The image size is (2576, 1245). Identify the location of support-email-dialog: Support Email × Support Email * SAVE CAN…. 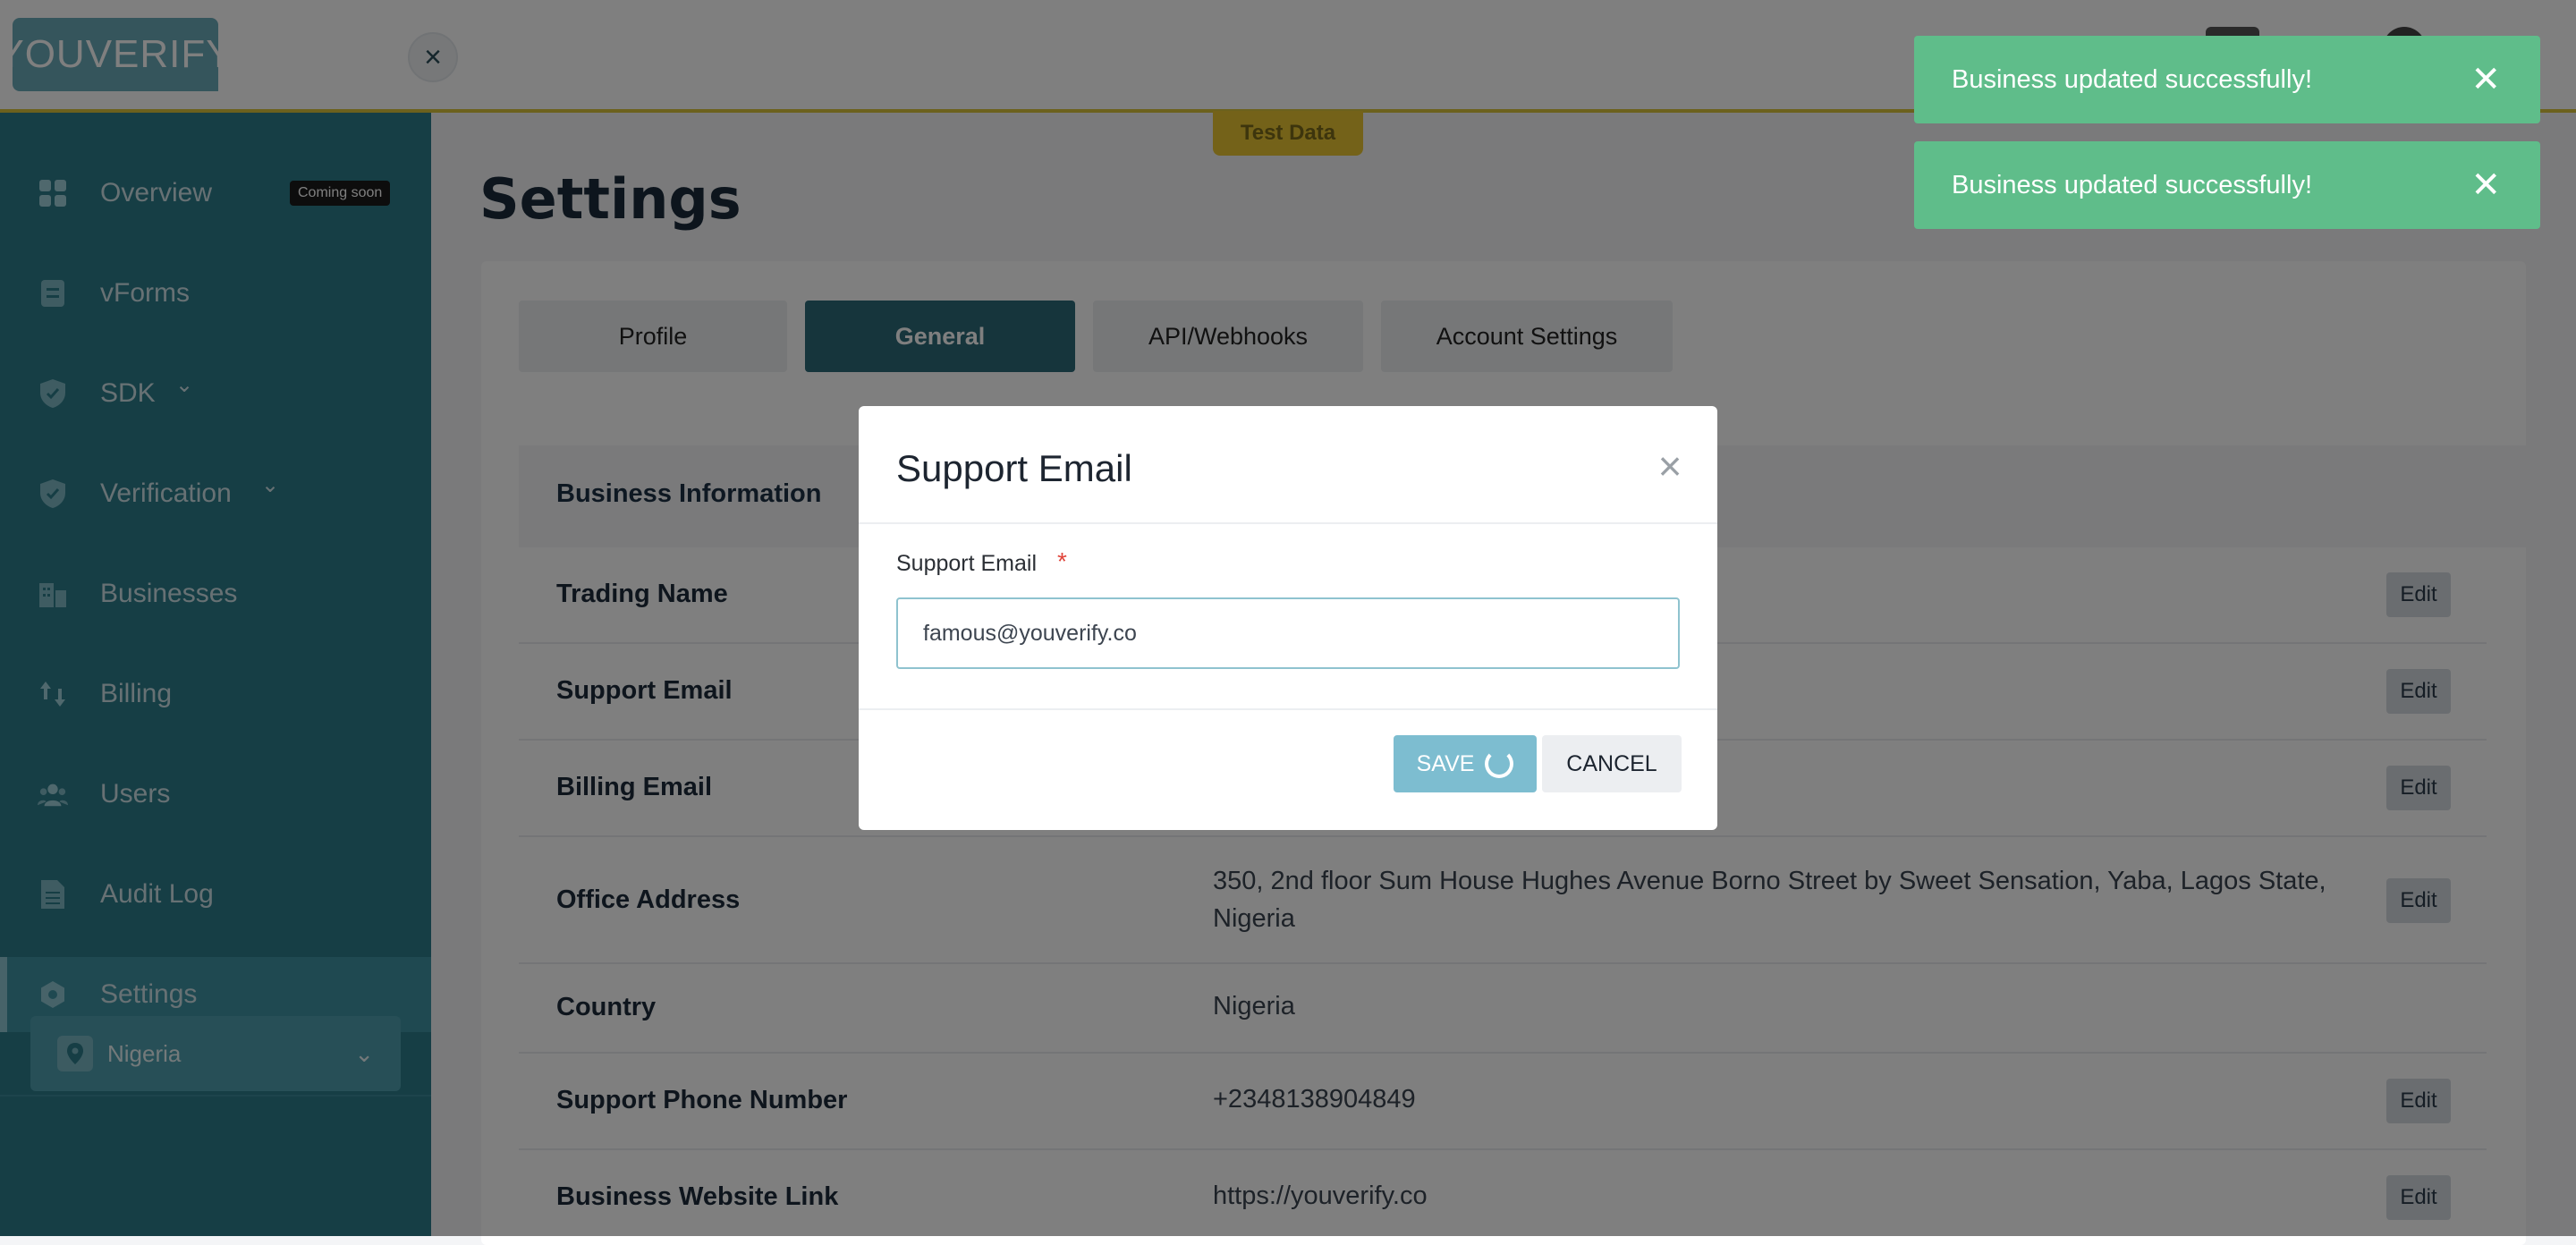
(1288, 618).